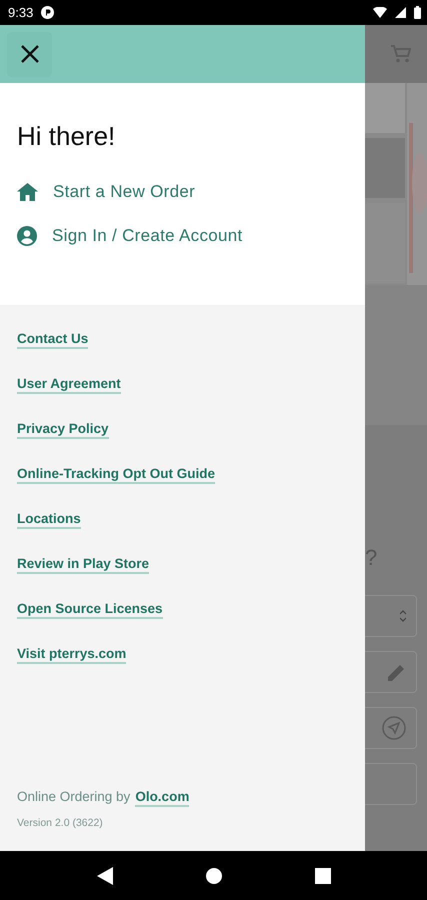 The width and height of the screenshot is (427, 900). Describe the element at coordinates (401, 54) in the screenshot. I see `cart-icon` at that location.